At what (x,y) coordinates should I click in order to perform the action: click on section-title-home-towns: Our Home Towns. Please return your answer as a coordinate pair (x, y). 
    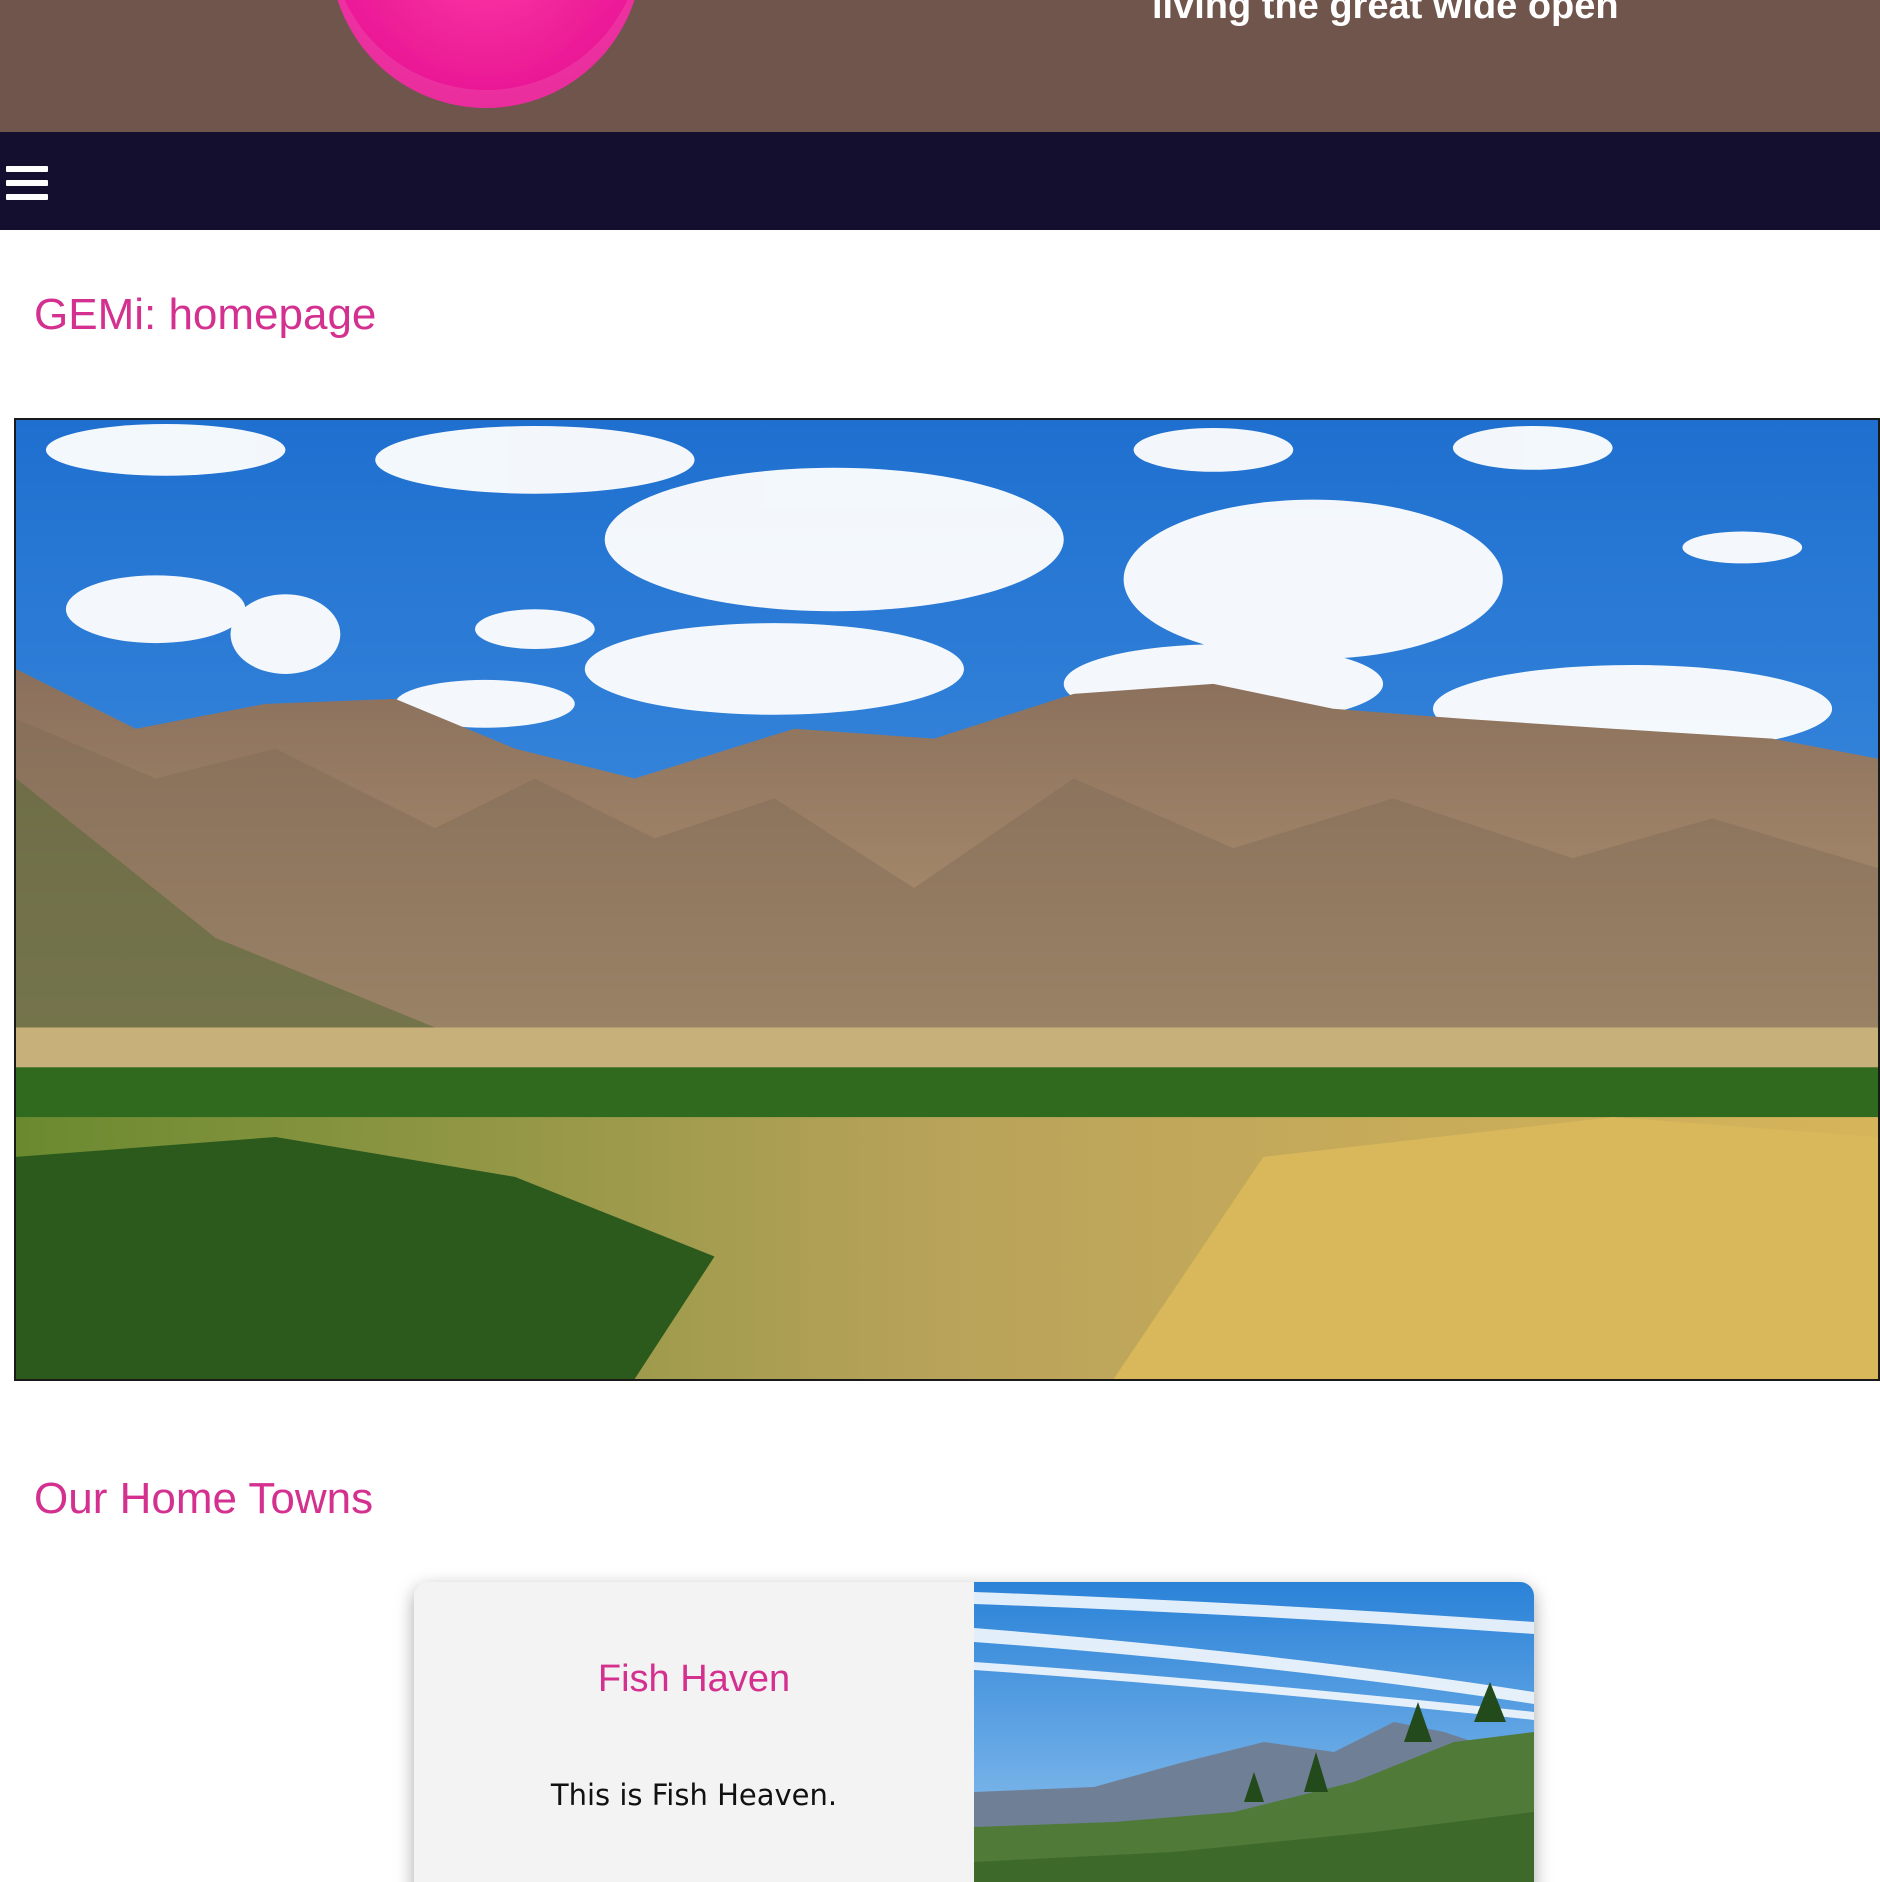
    Looking at the image, I should click on (204, 1498).